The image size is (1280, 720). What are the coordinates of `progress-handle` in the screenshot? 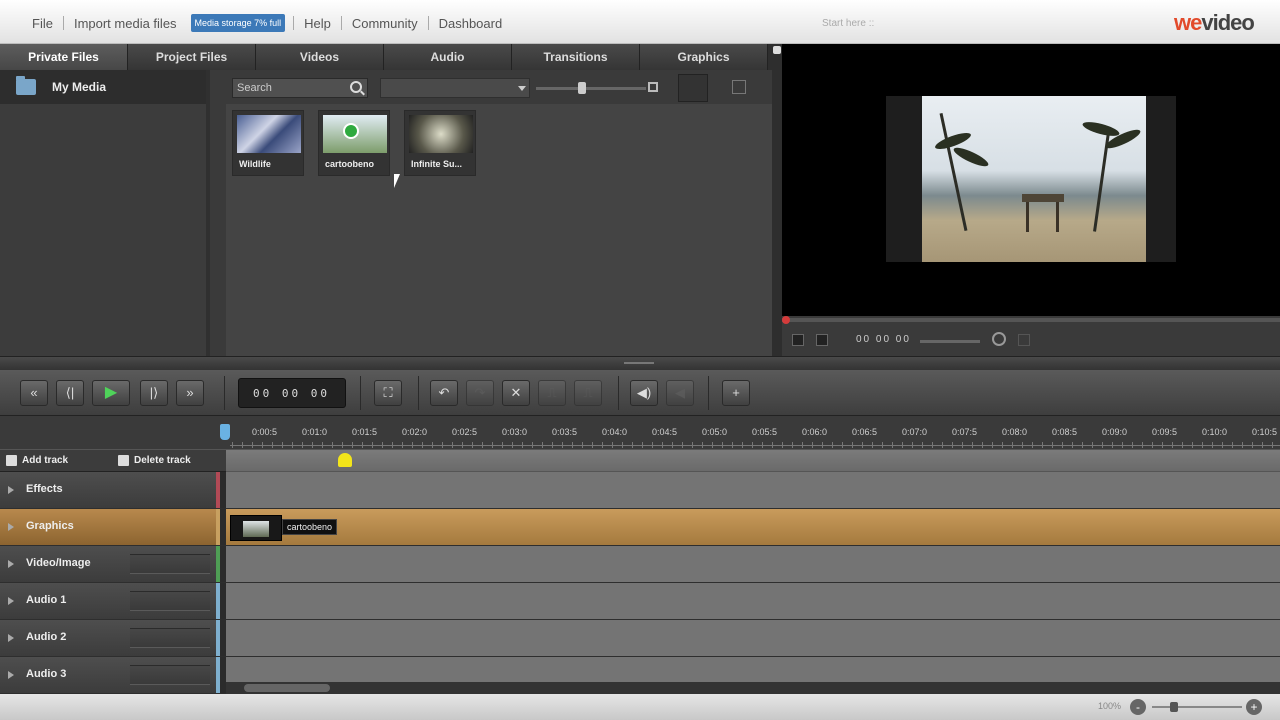 It's located at (786, 320).